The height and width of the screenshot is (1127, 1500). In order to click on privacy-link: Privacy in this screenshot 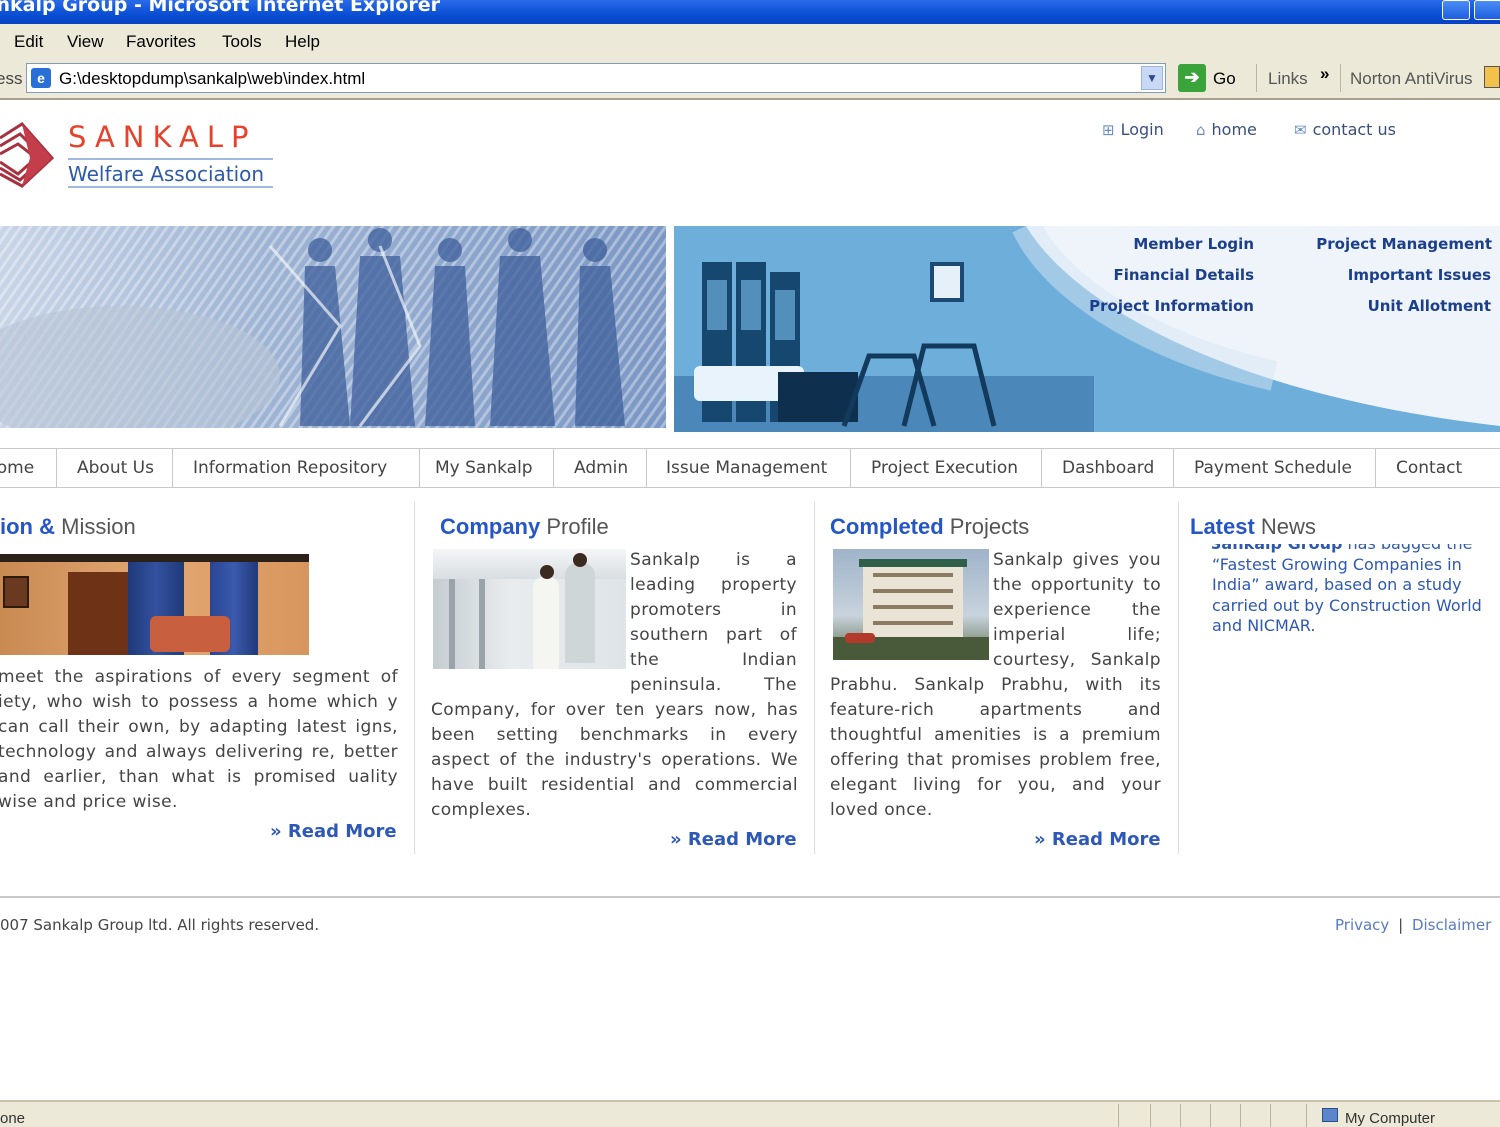, I will do `click(1362, 925)`.